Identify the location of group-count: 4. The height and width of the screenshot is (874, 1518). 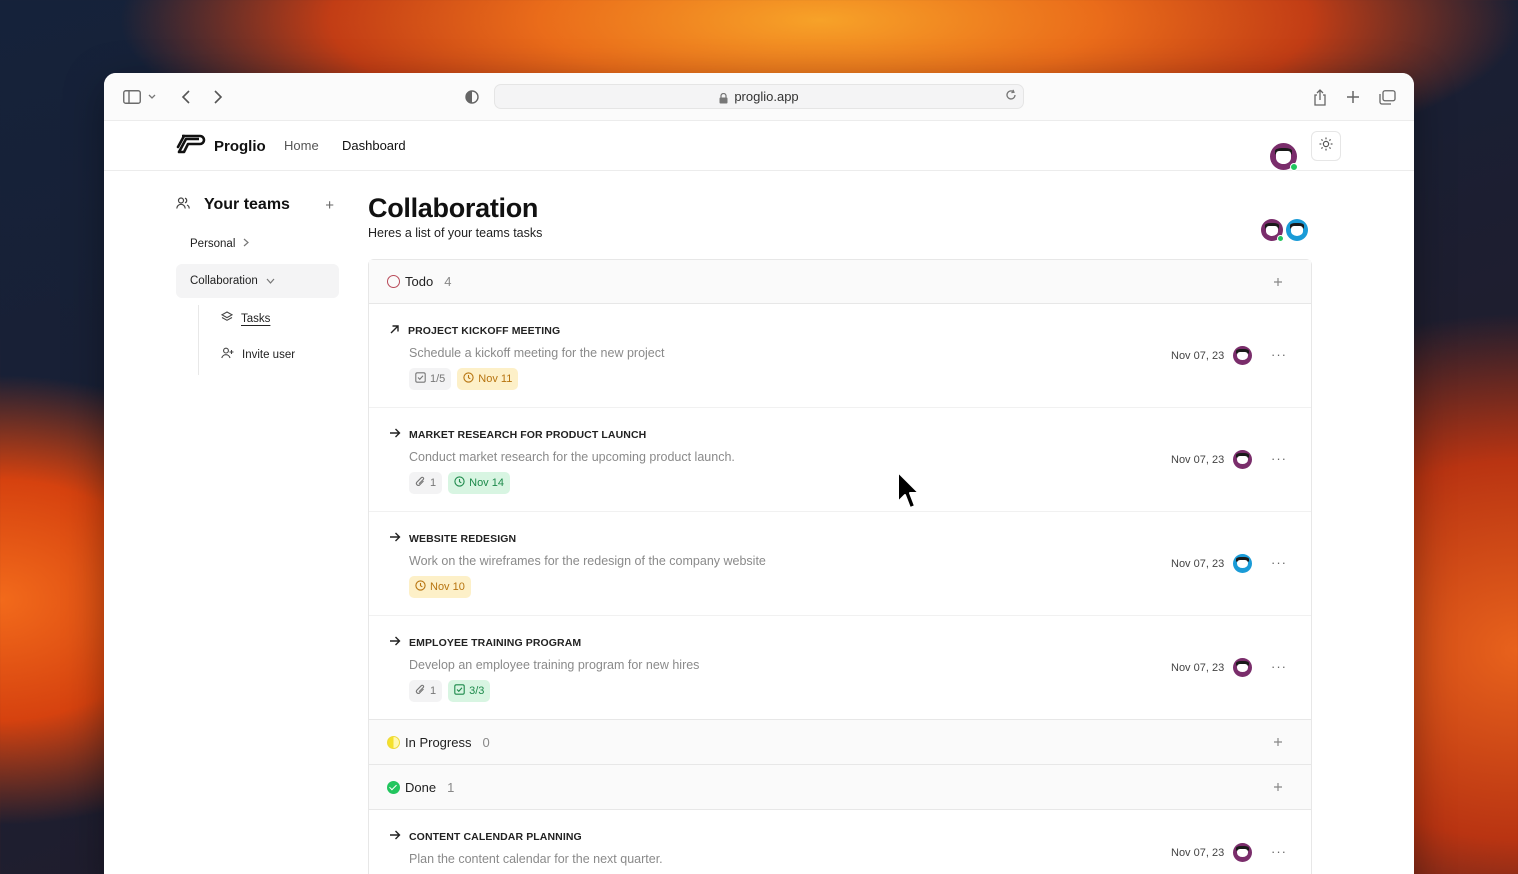
(448, 281).